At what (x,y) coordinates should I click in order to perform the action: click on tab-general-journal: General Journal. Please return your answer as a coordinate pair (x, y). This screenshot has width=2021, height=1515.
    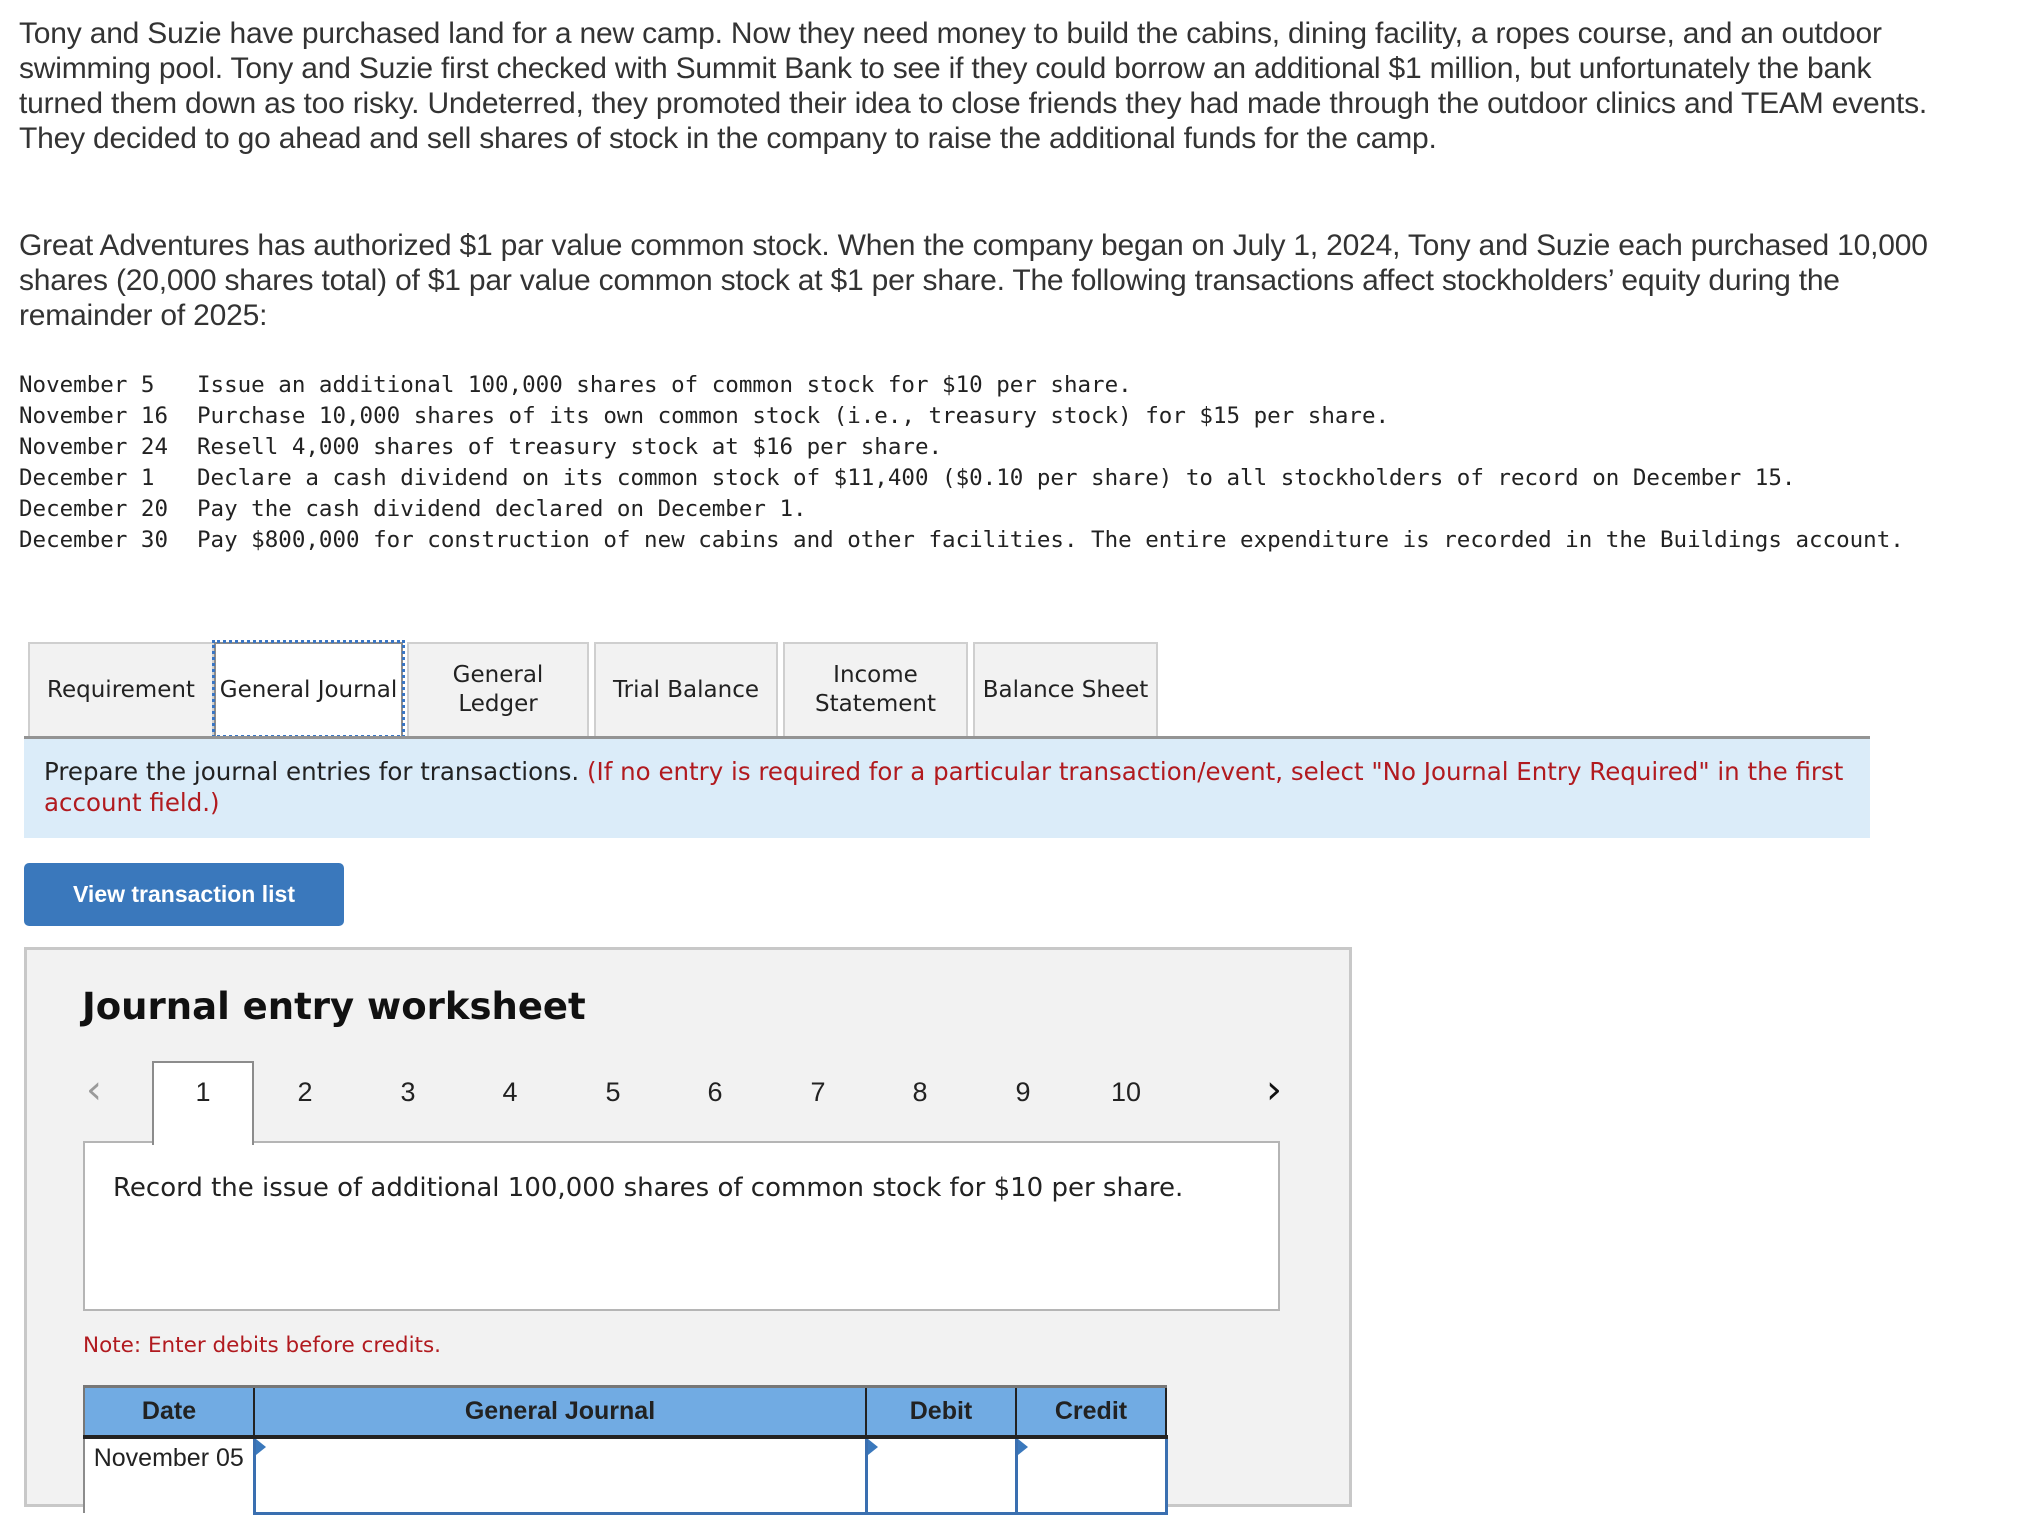
    Looking at the image, I should click on (308, 689).